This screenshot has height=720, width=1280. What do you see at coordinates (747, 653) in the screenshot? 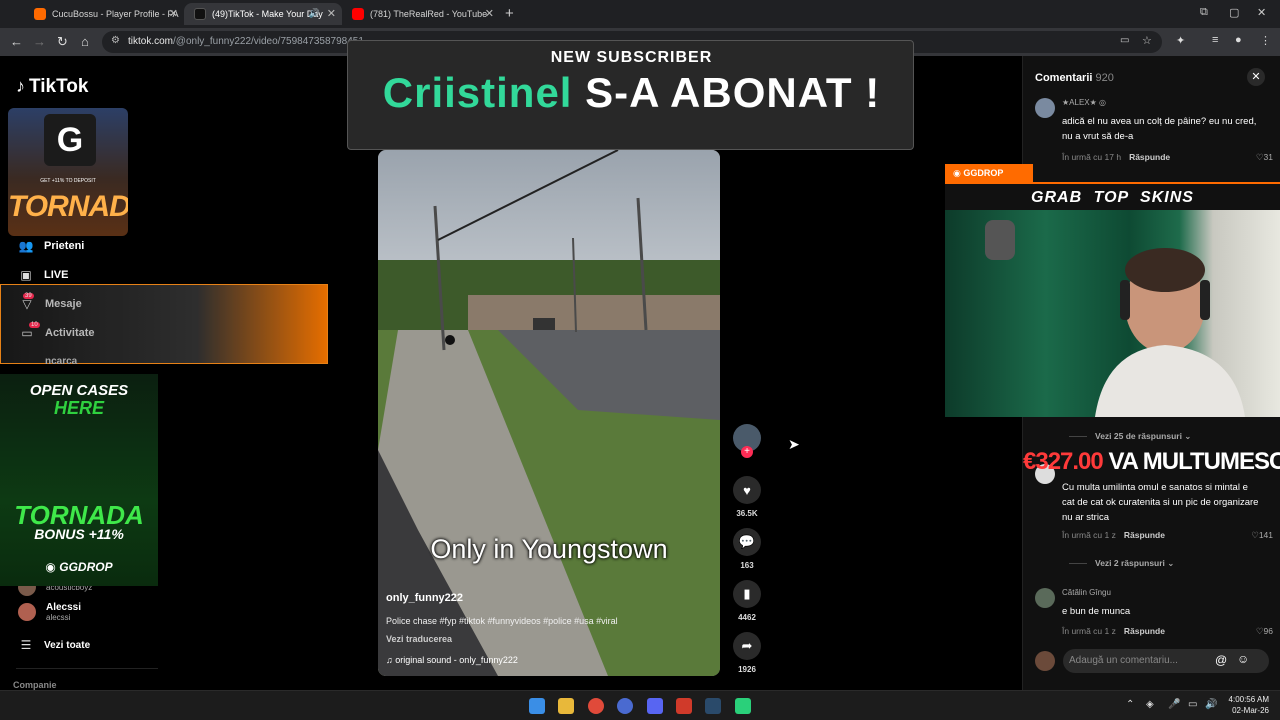
I see `share-button: ➦ 1926` at bounding box center [747, 653].